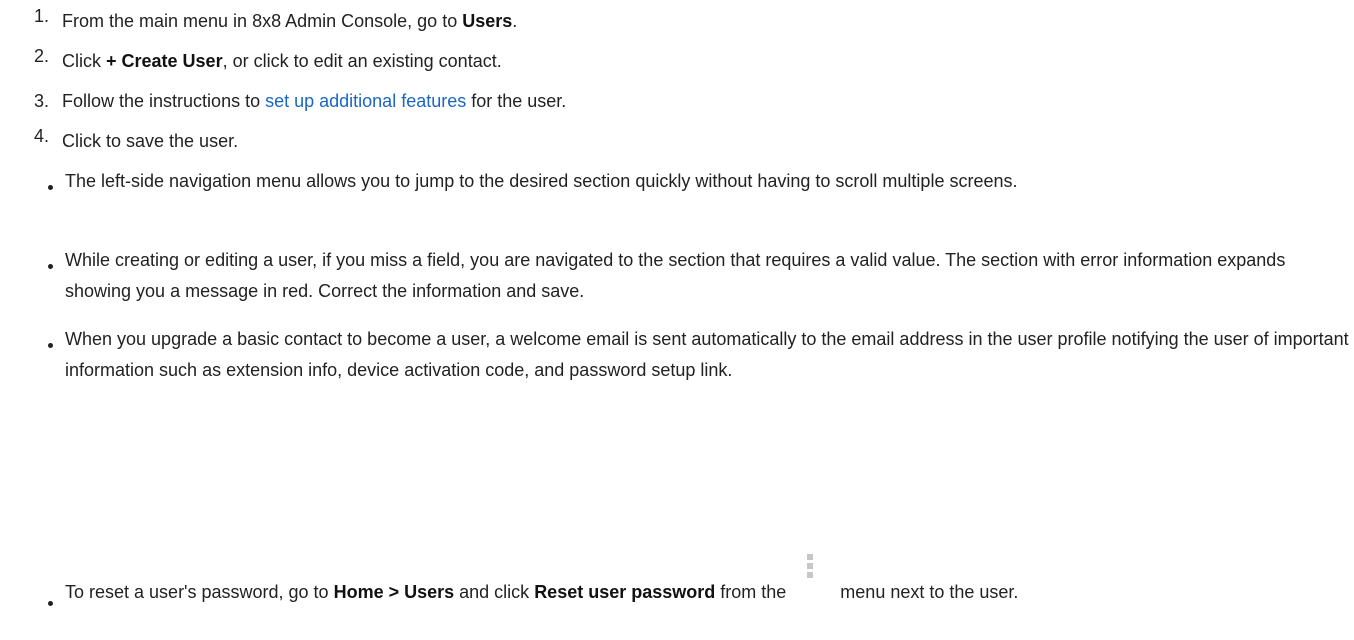 The width and height of the screenshot is (1354, 640). What do you see at coordinates (927, 592) in the screenshot?
I see `note-text: menu next to the user.` at bounding box center [927, 592].